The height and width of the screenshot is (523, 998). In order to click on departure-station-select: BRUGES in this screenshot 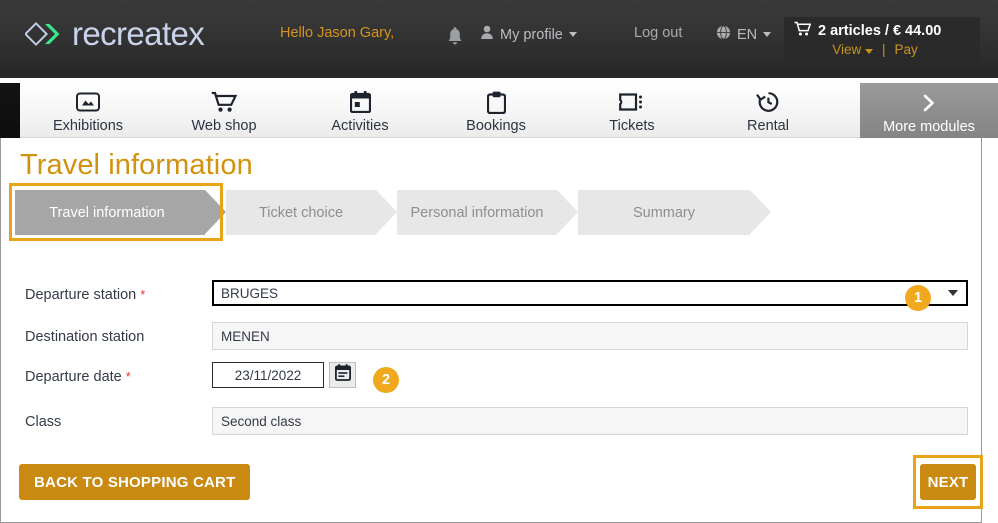, I will do `click(590, 293)`.